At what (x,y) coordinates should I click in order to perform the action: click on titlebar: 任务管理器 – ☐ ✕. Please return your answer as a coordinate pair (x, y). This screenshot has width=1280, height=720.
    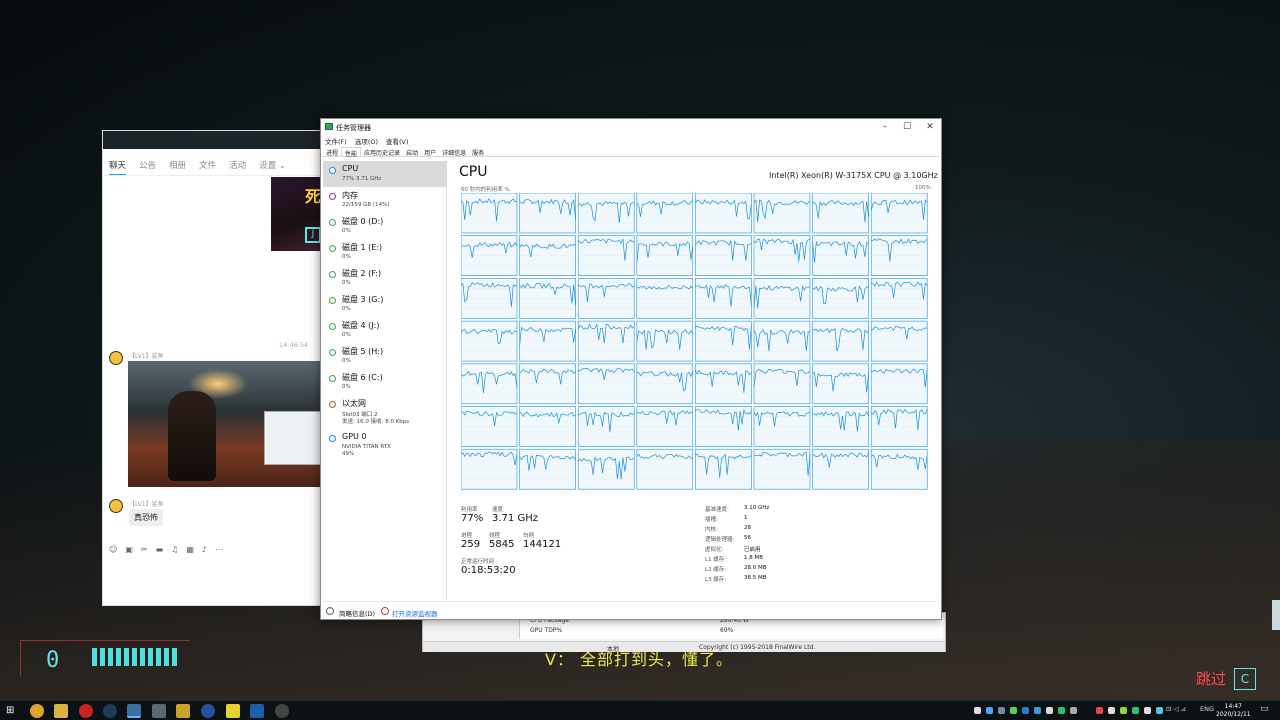
    Looking at the image, I should click on (631, 127).